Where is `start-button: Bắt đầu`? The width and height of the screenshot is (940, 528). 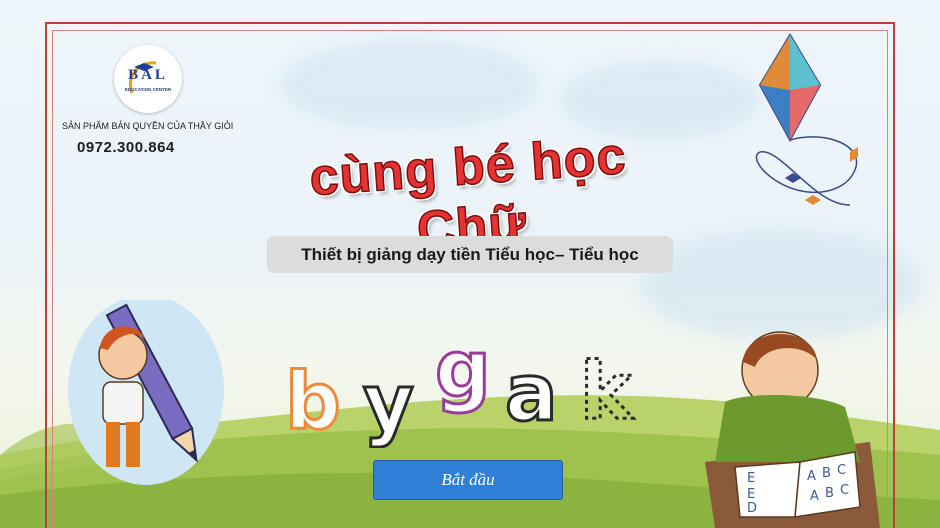 start-button: Bắt đầu is located at coordinates (468, 480).